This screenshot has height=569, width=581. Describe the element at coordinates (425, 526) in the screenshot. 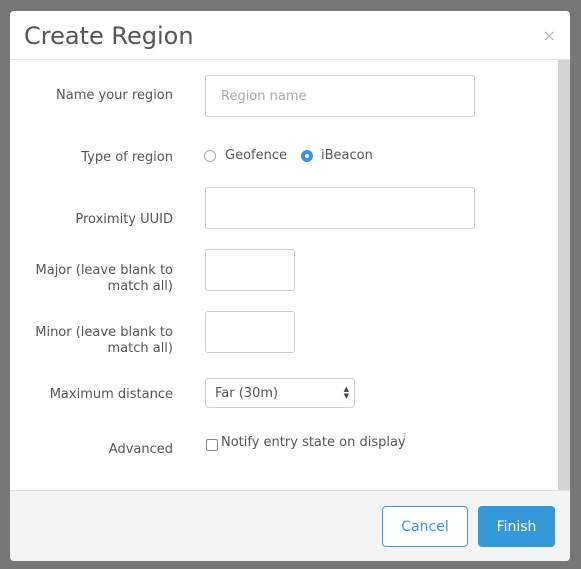

I see `cancel-button: Cancel` at that location.